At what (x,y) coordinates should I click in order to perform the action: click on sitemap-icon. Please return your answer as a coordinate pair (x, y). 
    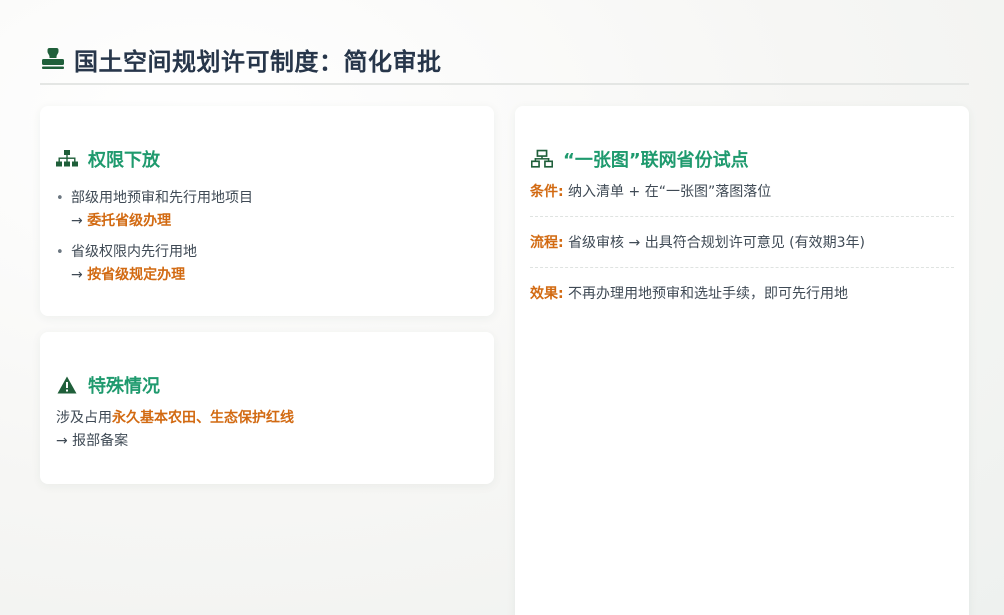
    Looking at the image, I should click on (67, 159).